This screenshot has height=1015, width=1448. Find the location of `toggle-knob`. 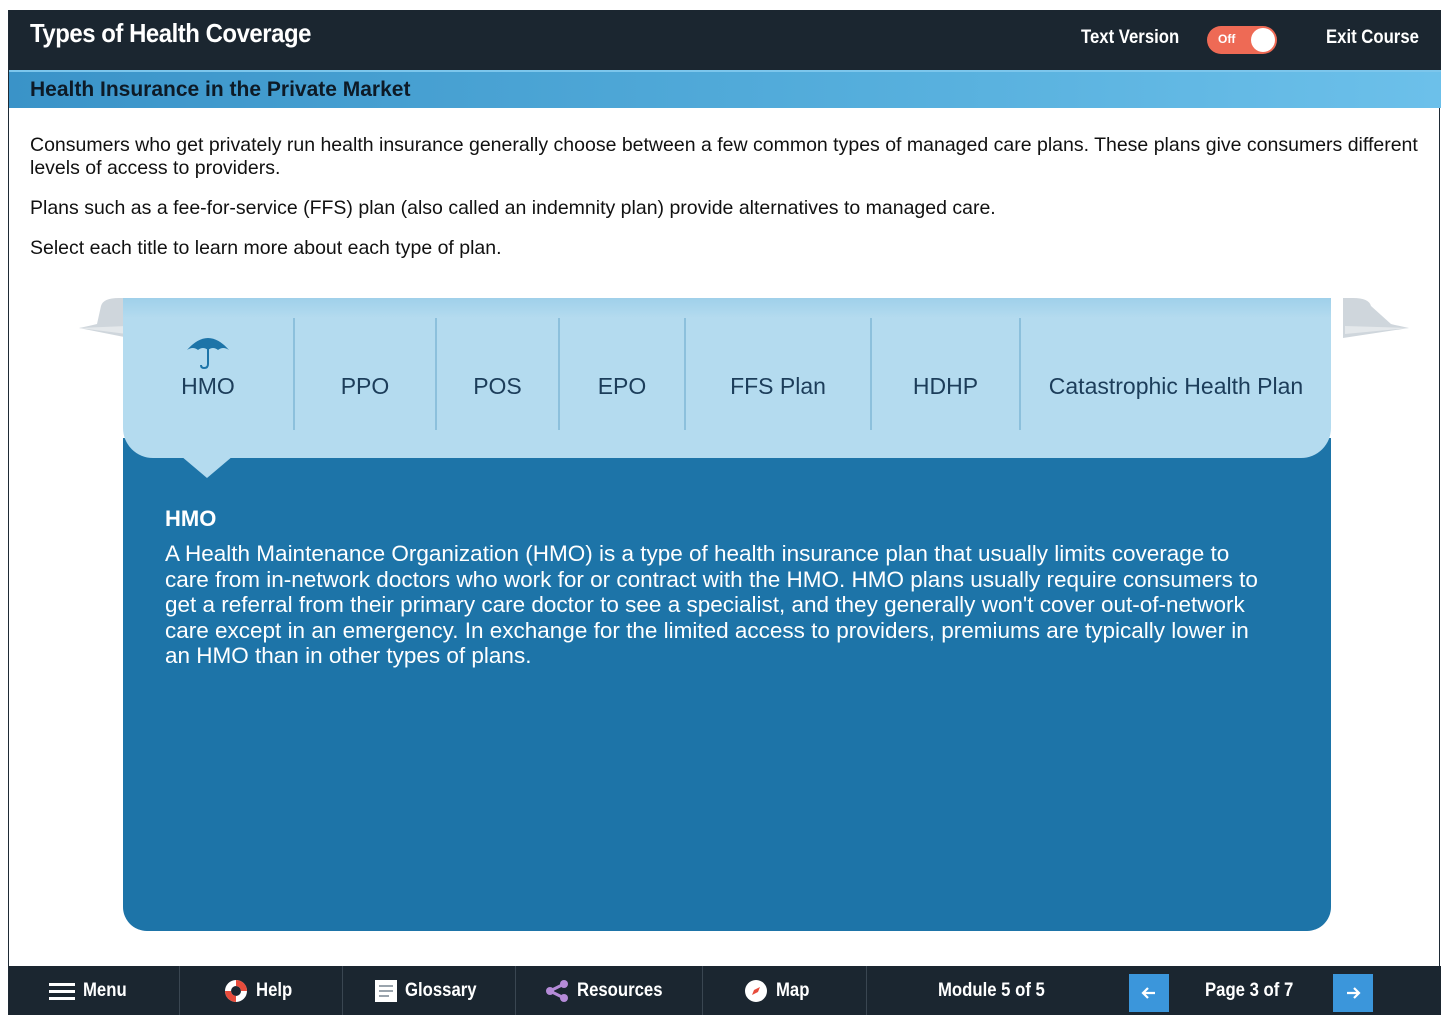

toggle-knob is located at coordinates (1263, 40).